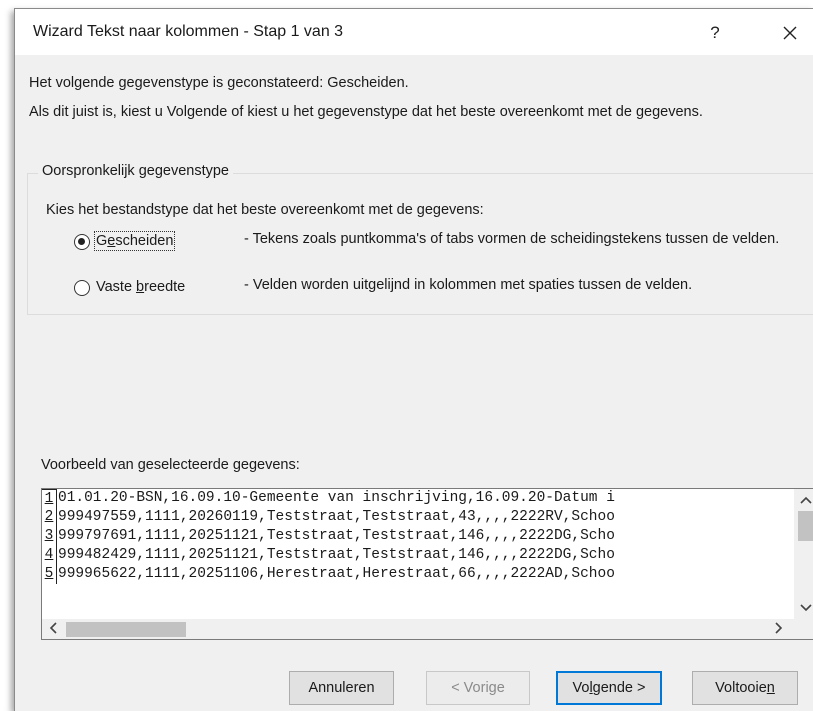  I want to click on close-button, so click(790, 33).